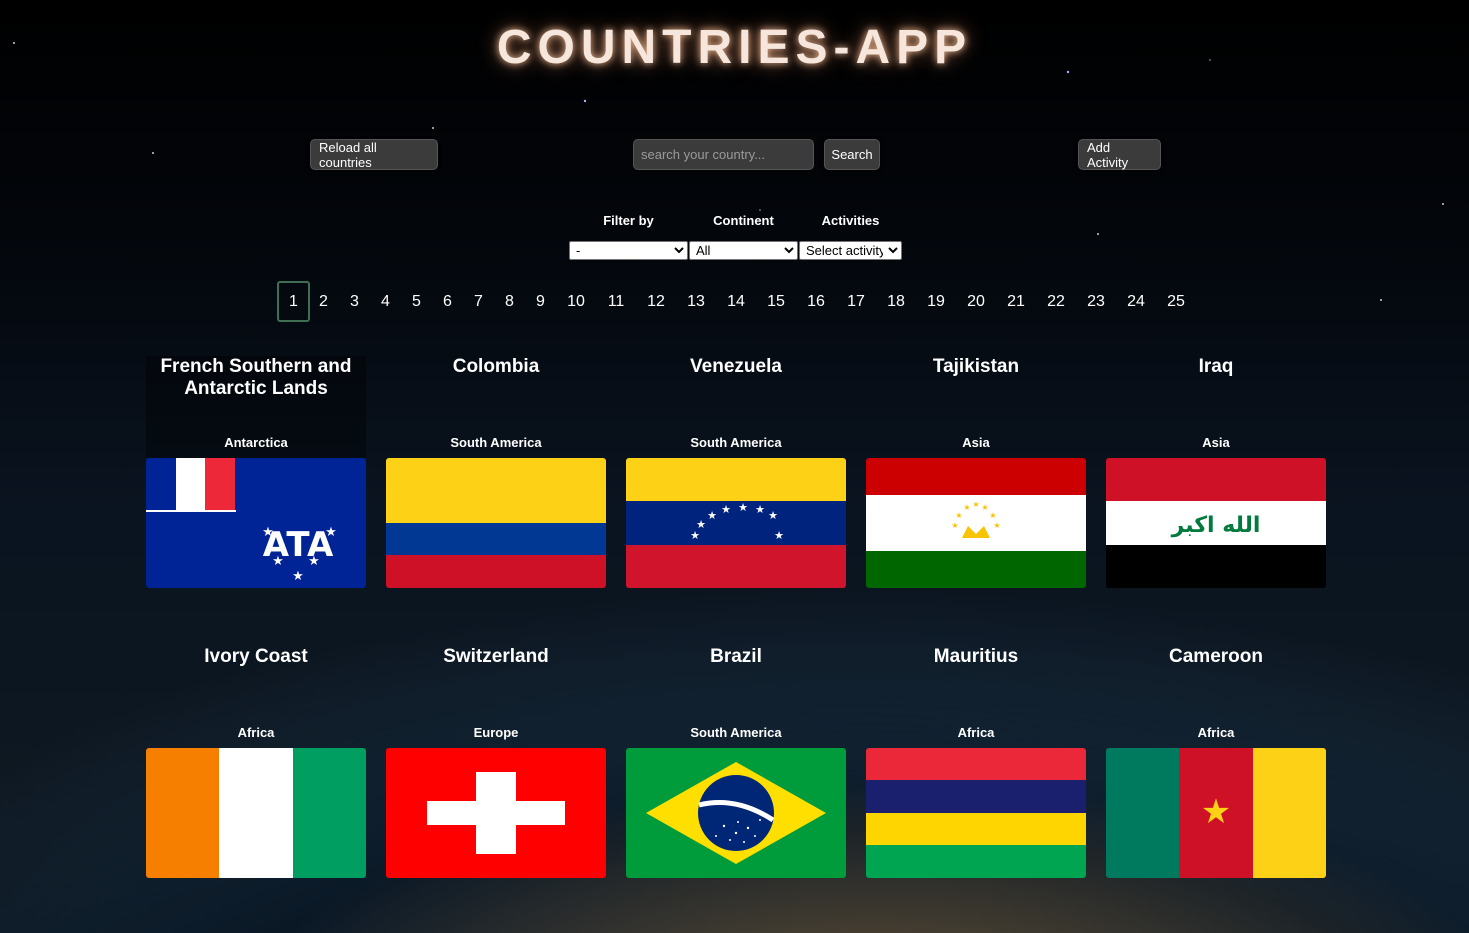  What do you see at coordinates (496, 732) in the screenshot?
I see `country-continent: Europe` at bounding box center [496, 732].